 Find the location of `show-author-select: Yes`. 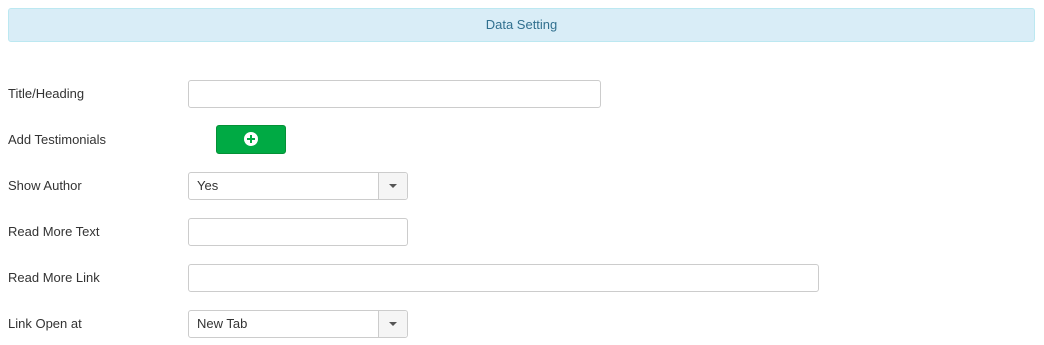

show-author-select: Yes is located at coordinates (298, 186).